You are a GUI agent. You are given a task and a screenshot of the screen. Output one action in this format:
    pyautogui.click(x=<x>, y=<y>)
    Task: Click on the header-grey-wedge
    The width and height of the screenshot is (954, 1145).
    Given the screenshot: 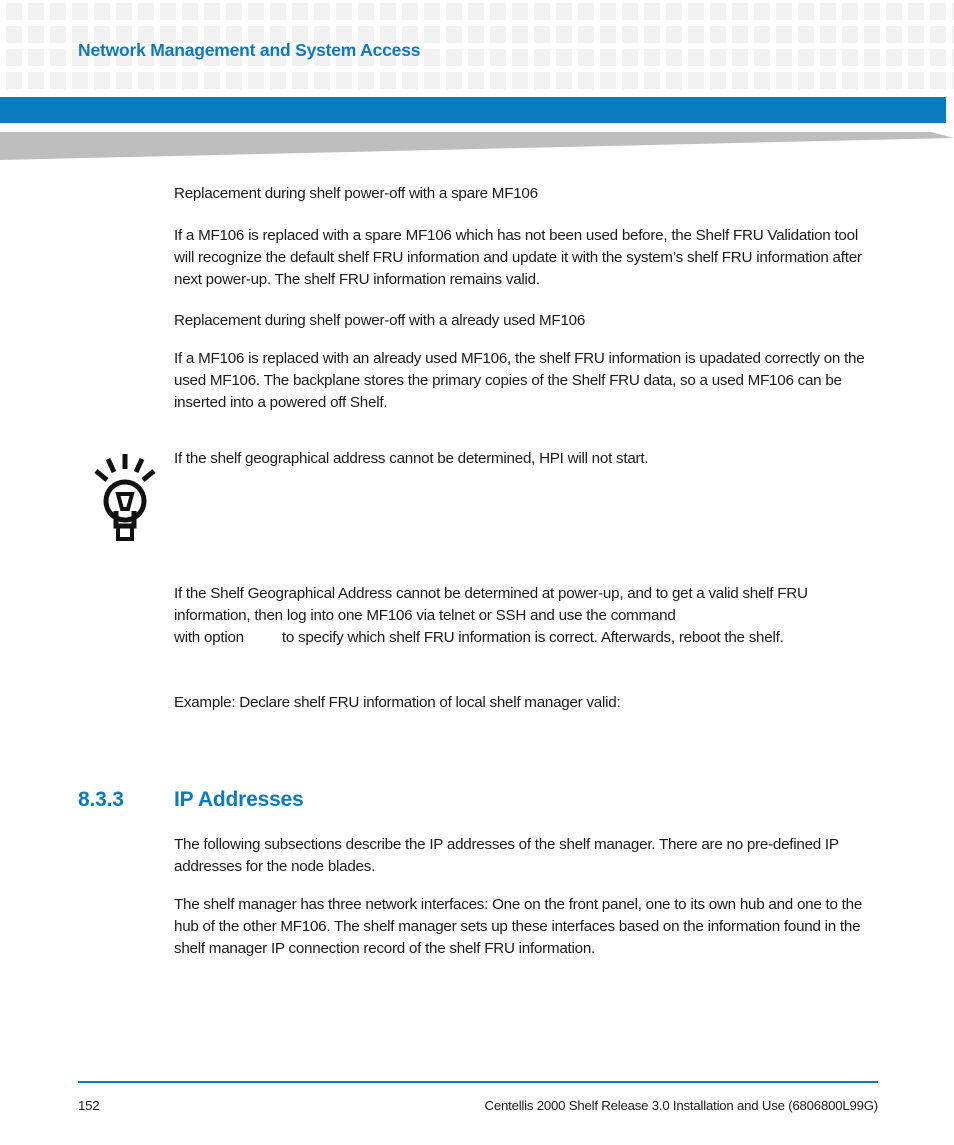 What is the action you would take?
    pyautogui.click(x=477, y=146)
    